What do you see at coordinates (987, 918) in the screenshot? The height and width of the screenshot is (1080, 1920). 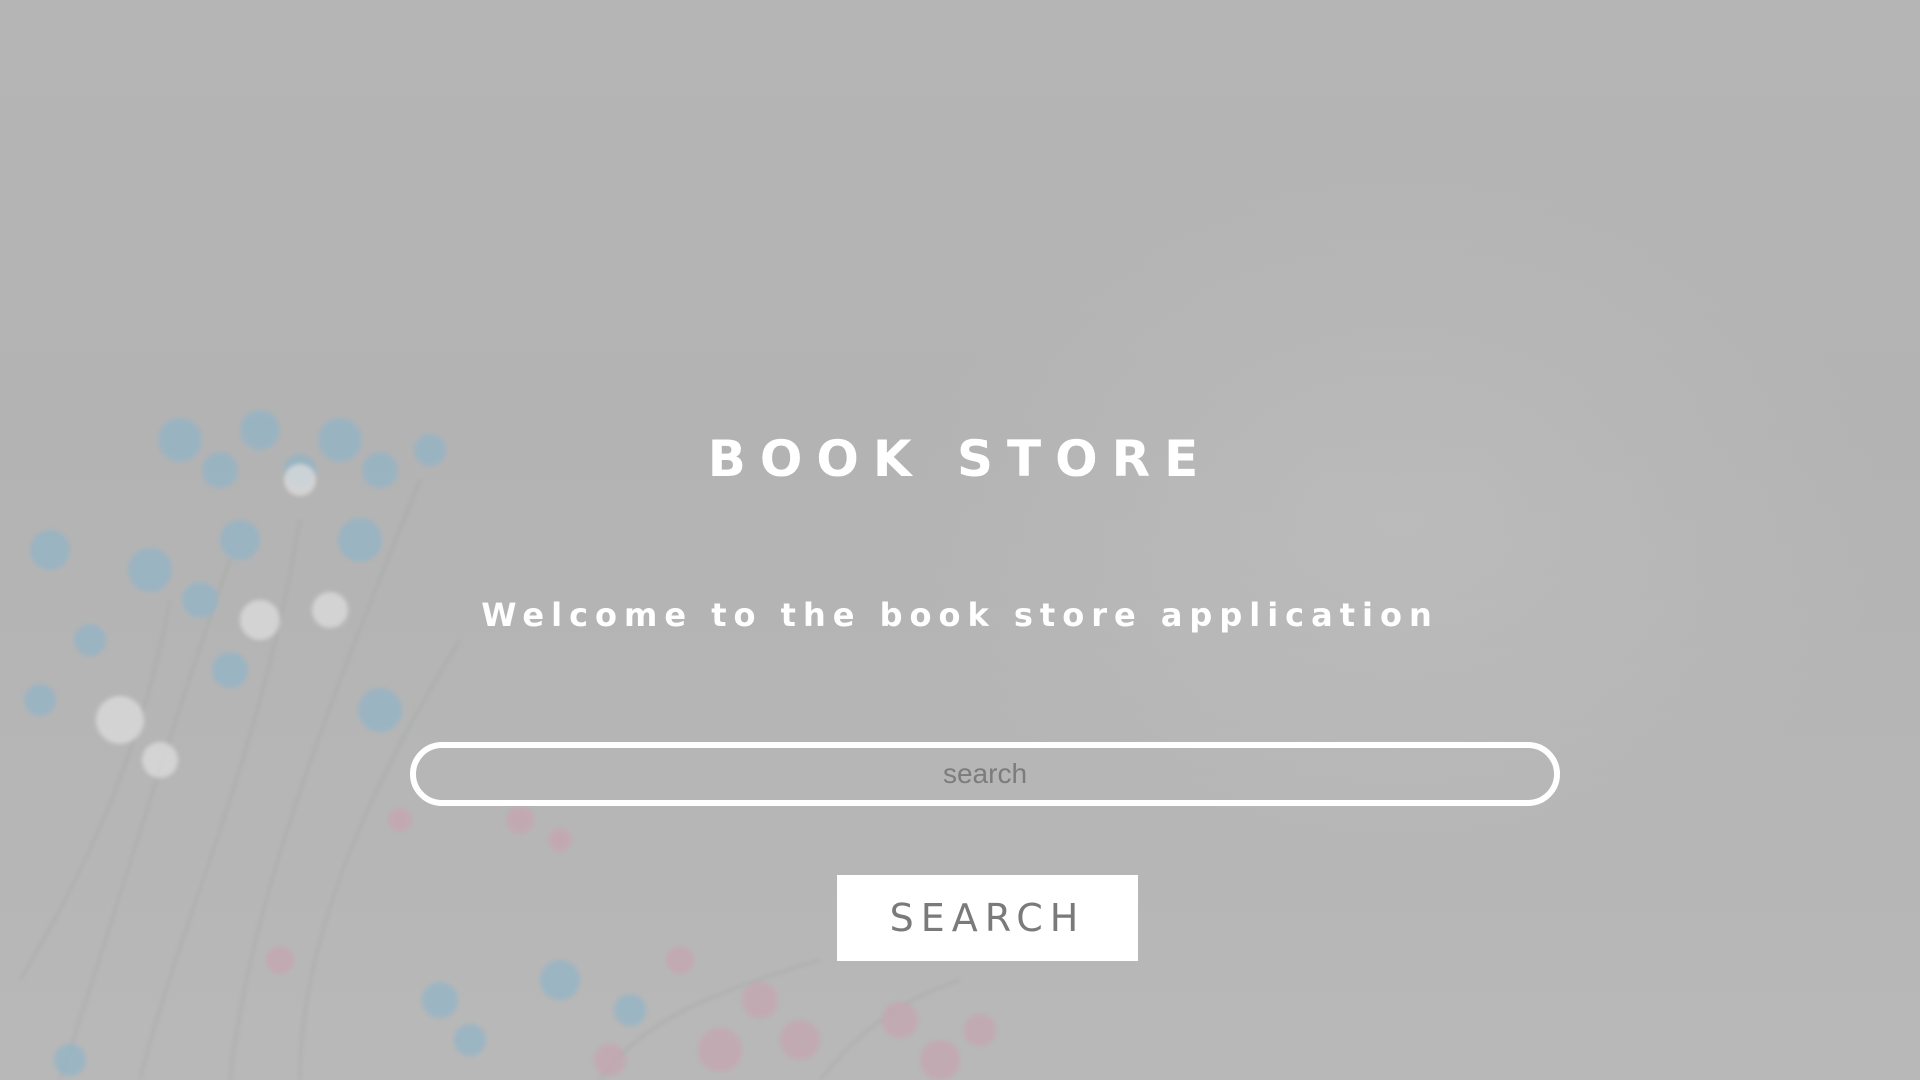 I see `search-button: SEARCH` at bounding box center [987, 918].